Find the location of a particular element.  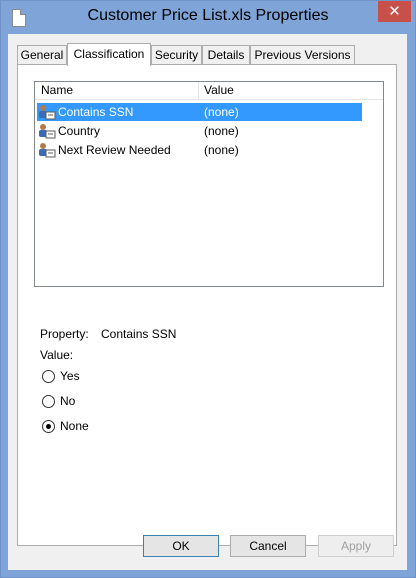

close-button: ✕ is located at coordinates (394, 11).